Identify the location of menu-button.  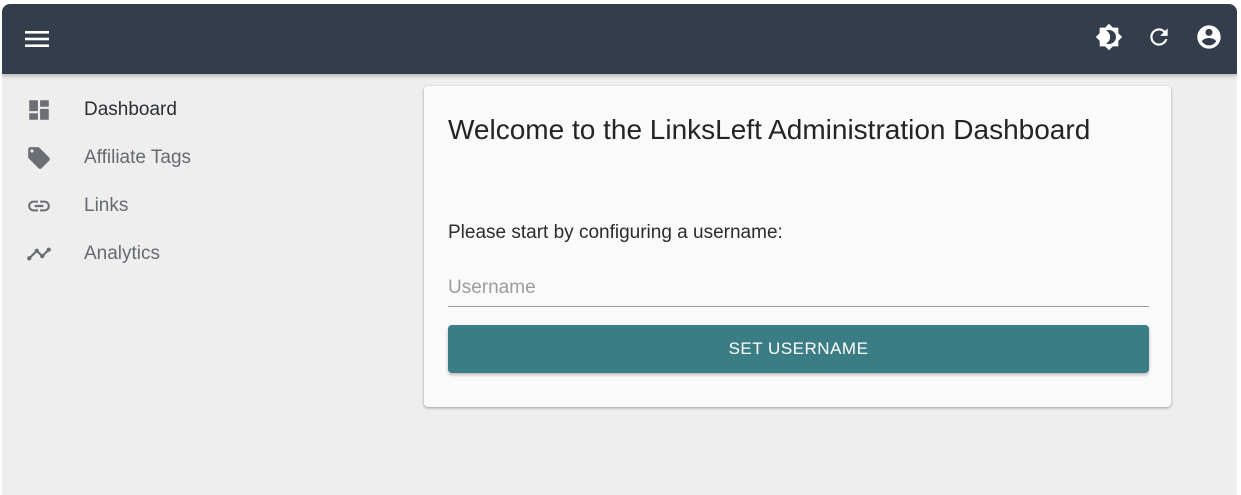
(37, 39).